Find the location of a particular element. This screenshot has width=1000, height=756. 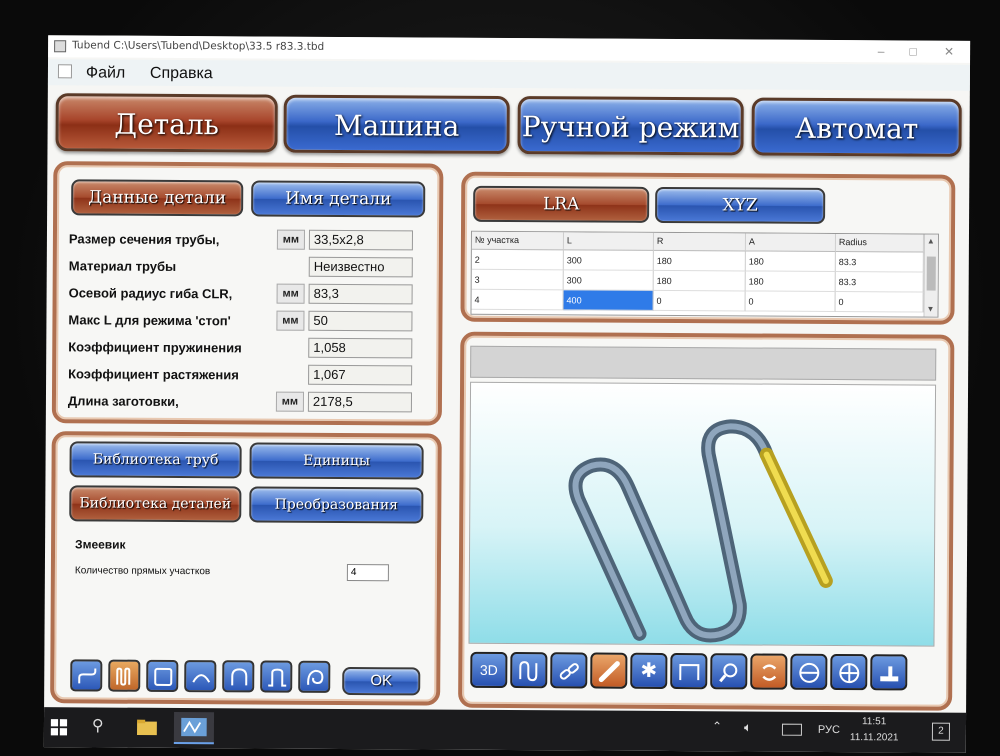

straight-count-label: Количество прямых участков is located at coordinates (142, 571).